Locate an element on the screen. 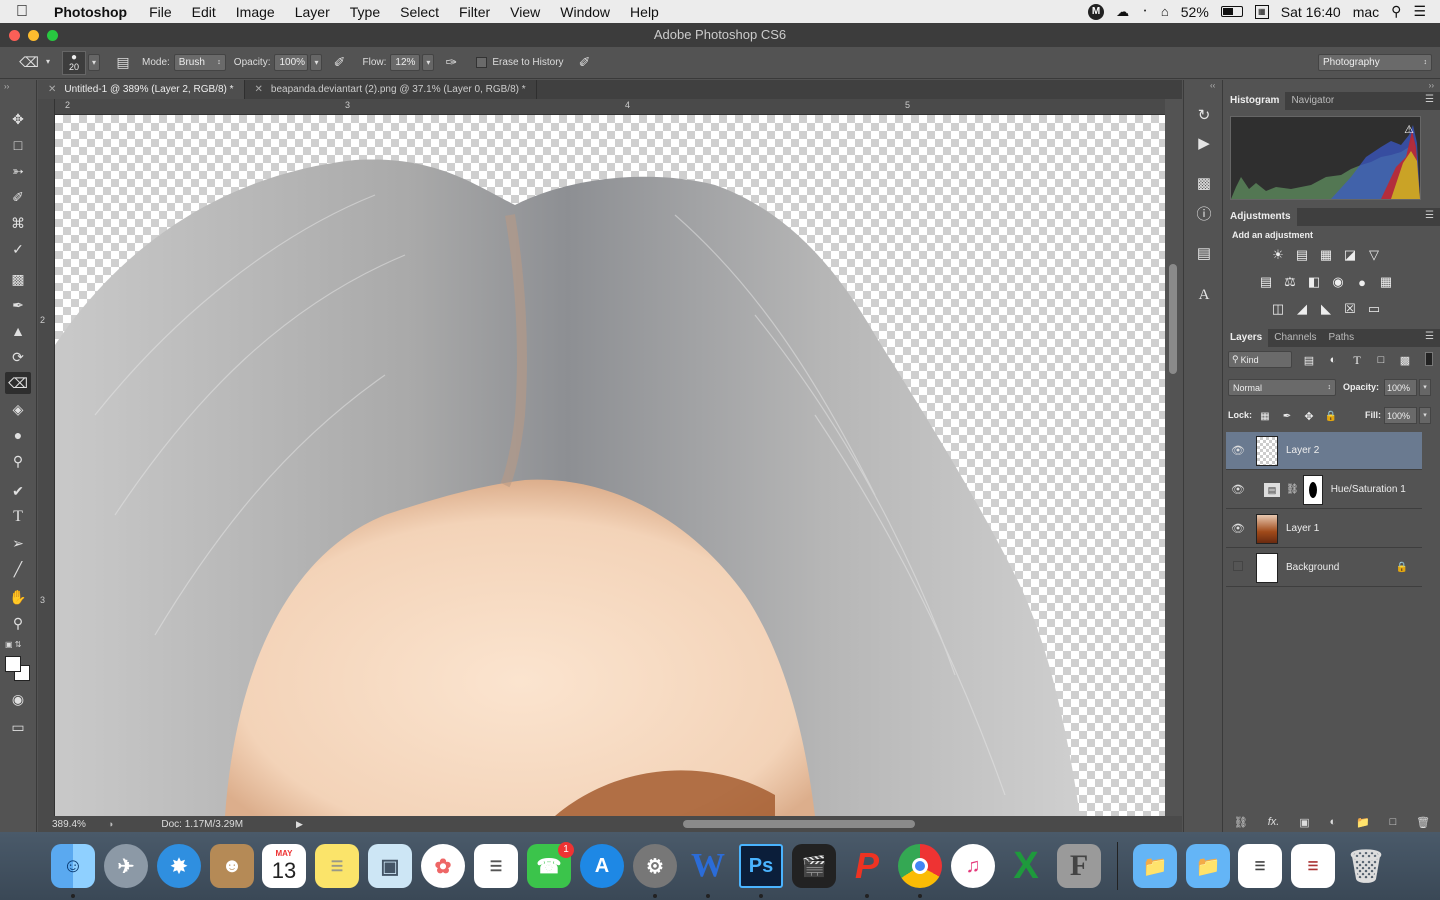 The height and width of the screenshot is (900, 1440). launchpad-icon: ✈ is located at coordinates (126, 866).